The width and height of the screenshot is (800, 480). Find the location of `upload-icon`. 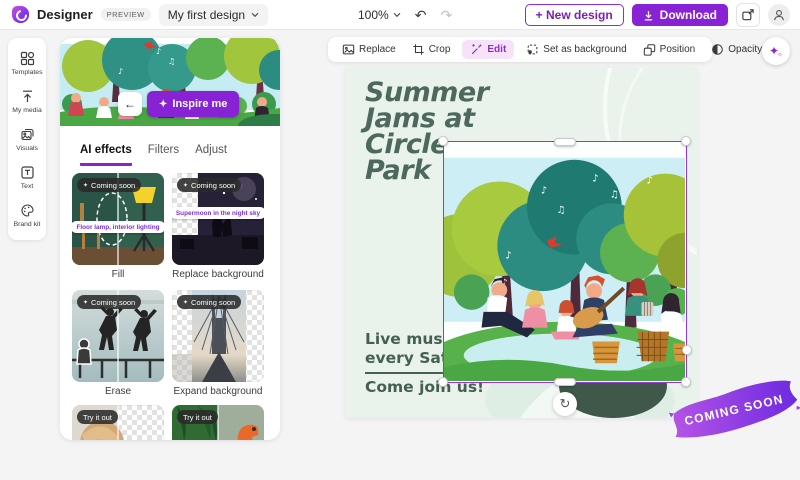

upload-icon is located at coordinates (27, 96).